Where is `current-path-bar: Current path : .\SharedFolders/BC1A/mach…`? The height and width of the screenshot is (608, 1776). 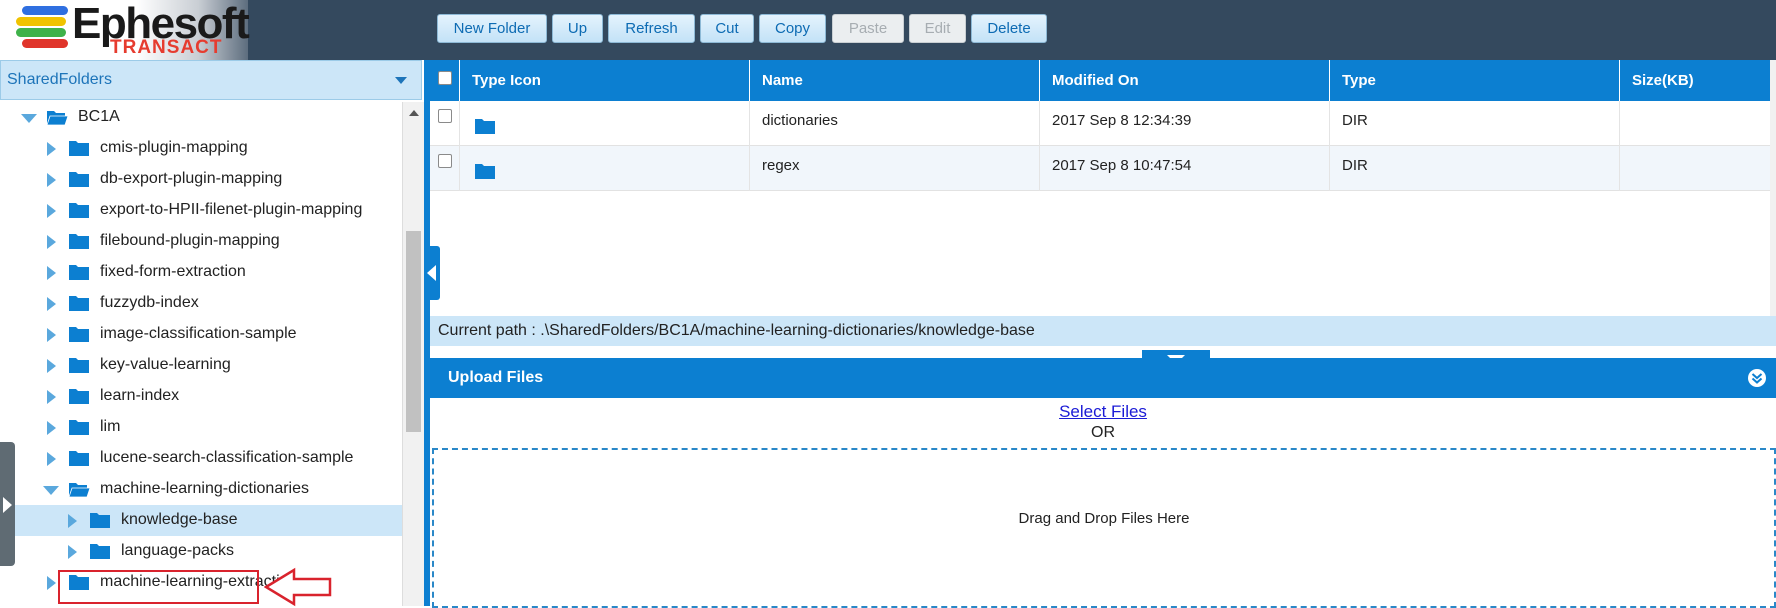 current-path-bar: Current path : .\SharedFolders/BC1A/mach… is located at coordinates (1103, 331).